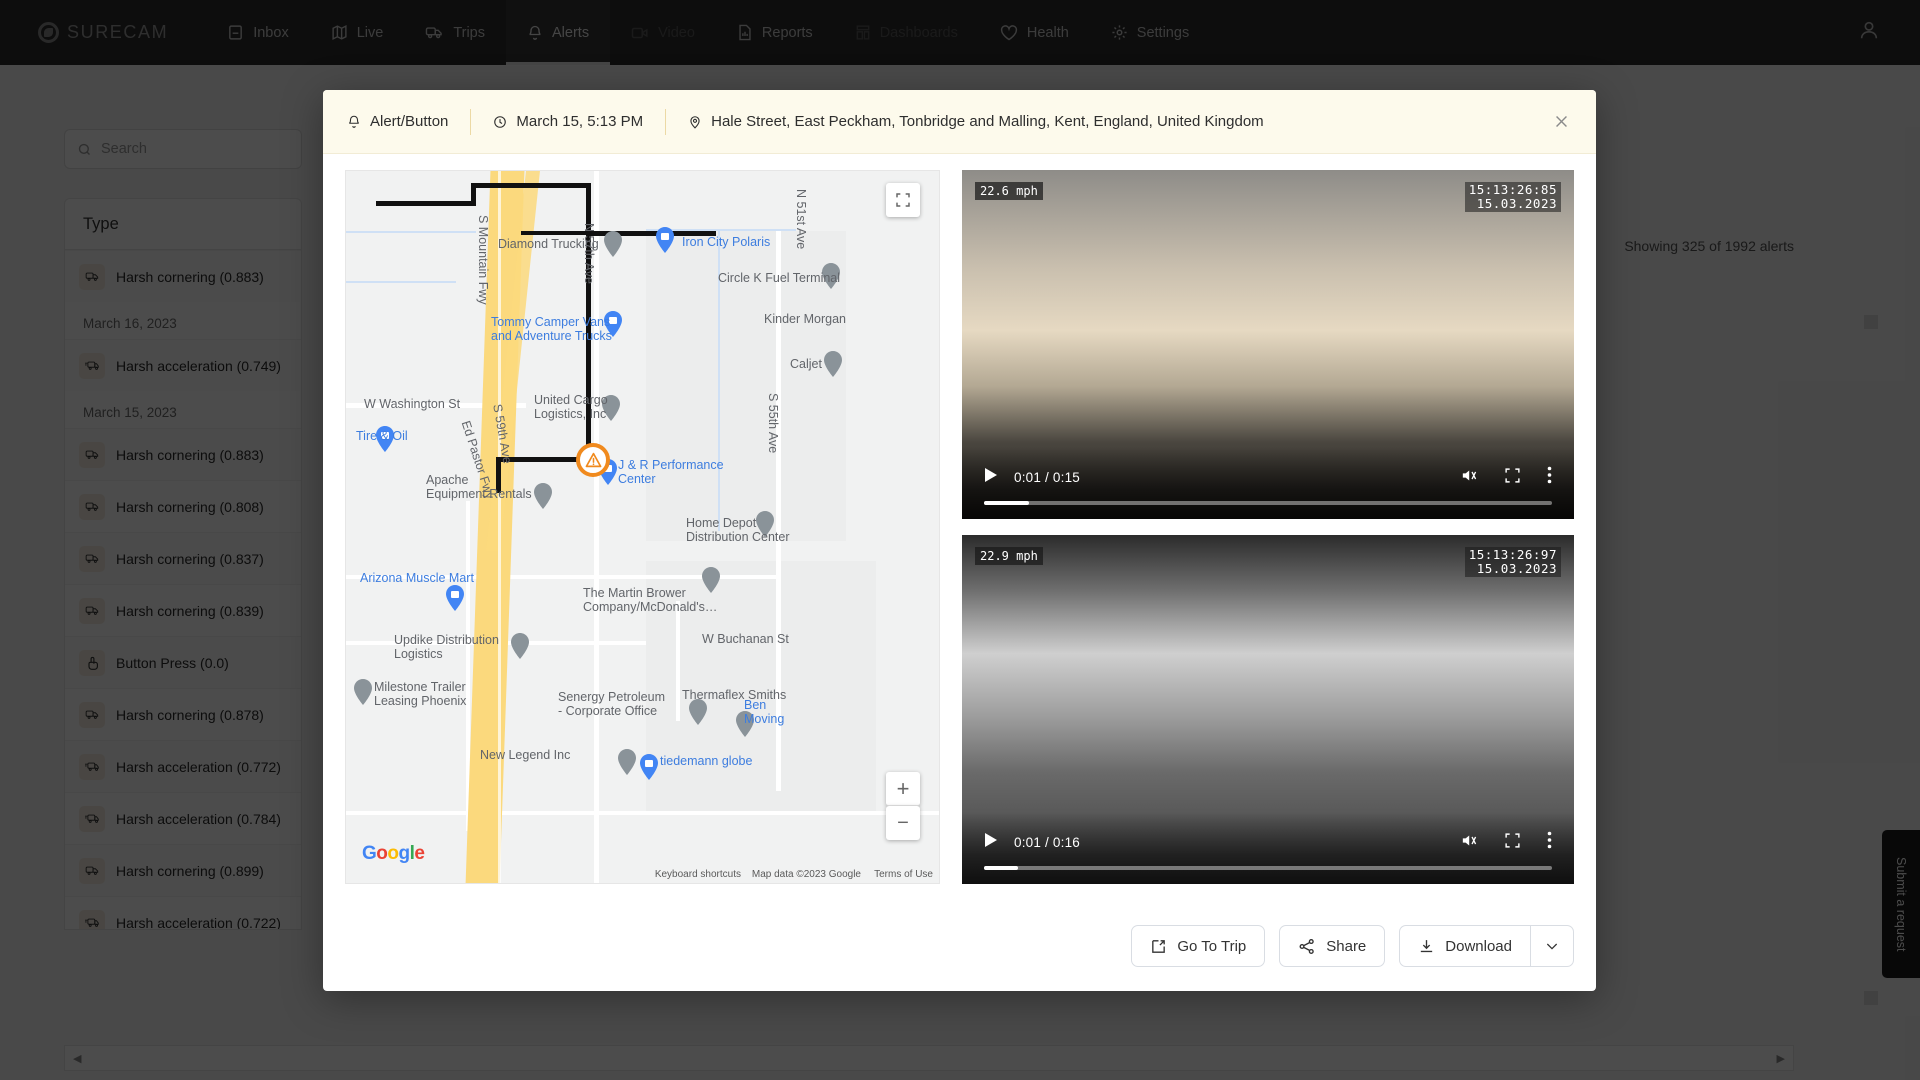 This screenshot has width=1920, height=1080. What do you see at coordinates (903, 789) in the screenshot?
I see `map-zoom-in-button: +` at bounding box center [903, 789].